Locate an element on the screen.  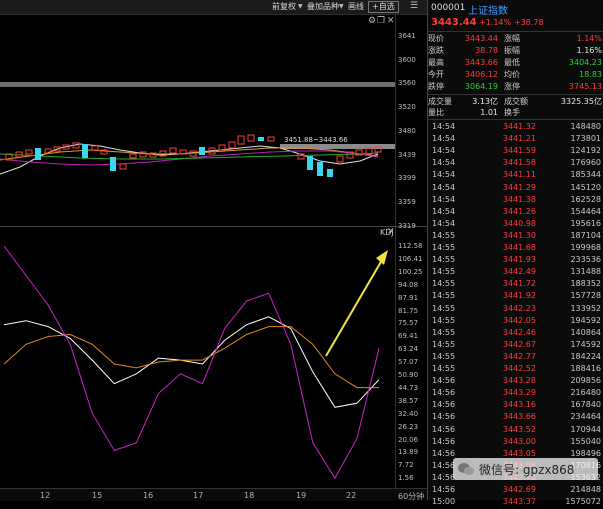
kdj-tick-label: 57.07 is located at coordinates (408, 362).